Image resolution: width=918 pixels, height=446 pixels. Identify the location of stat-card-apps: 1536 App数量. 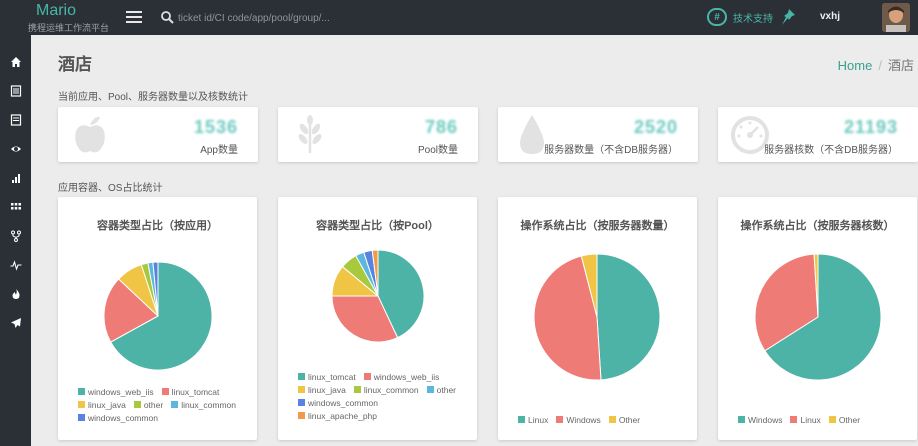
(158, 134).